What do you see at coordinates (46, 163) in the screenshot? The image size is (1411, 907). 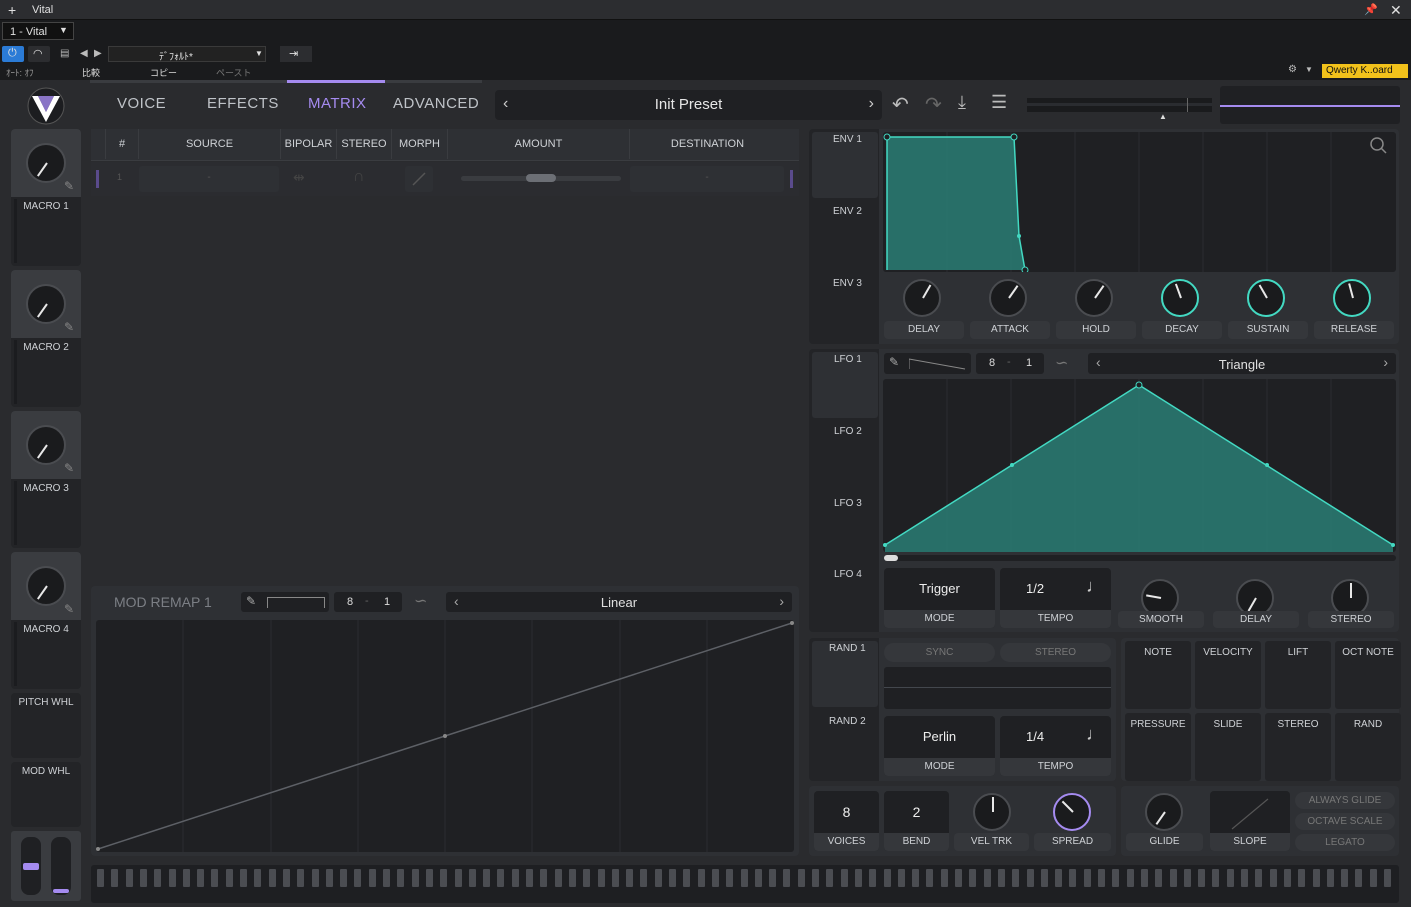 I see `macro-1-knob` at bounding box center [46, 163].